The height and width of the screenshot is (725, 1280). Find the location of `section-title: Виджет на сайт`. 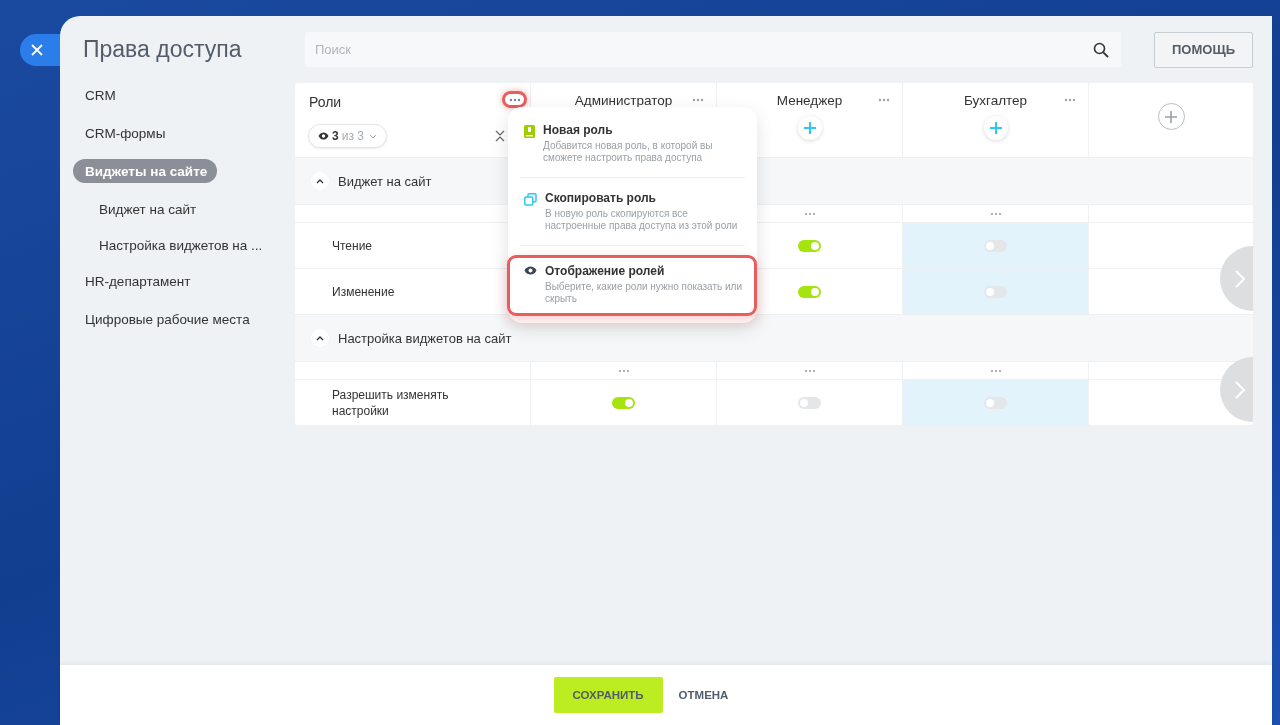

section-title: Виджет на сайт is located at coordinates (385, 181).